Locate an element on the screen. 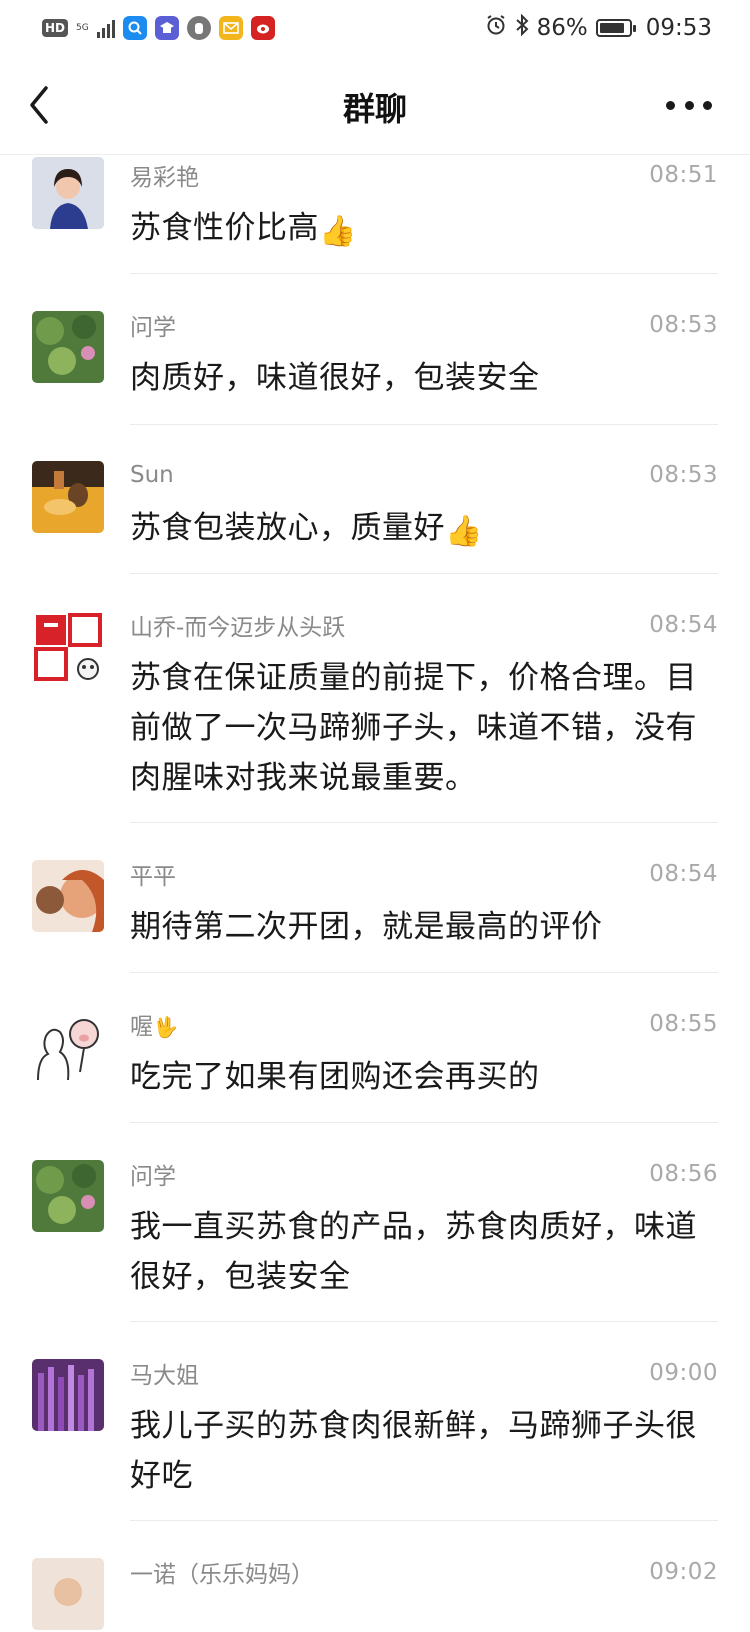  message-item: 问学 08:53 肉质好，味道很好，包装安全 is located at coordinates (375, 380).